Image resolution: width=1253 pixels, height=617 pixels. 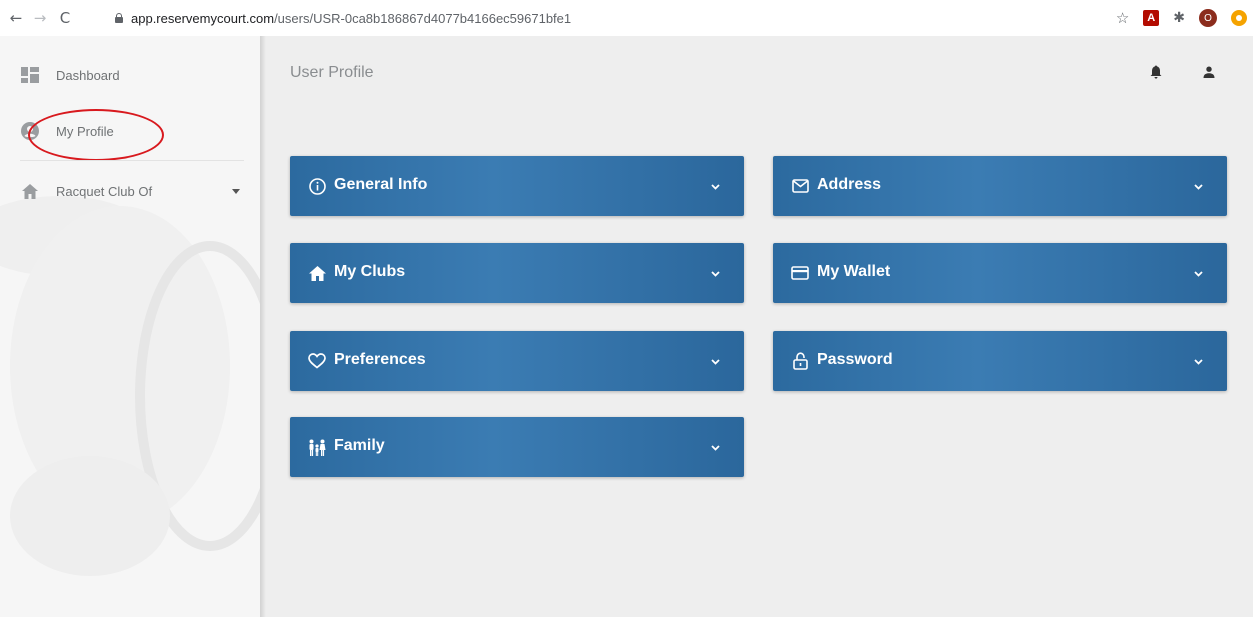 I want to click on sidebar-item-label: Dashboard, so click(x=88, y=75).